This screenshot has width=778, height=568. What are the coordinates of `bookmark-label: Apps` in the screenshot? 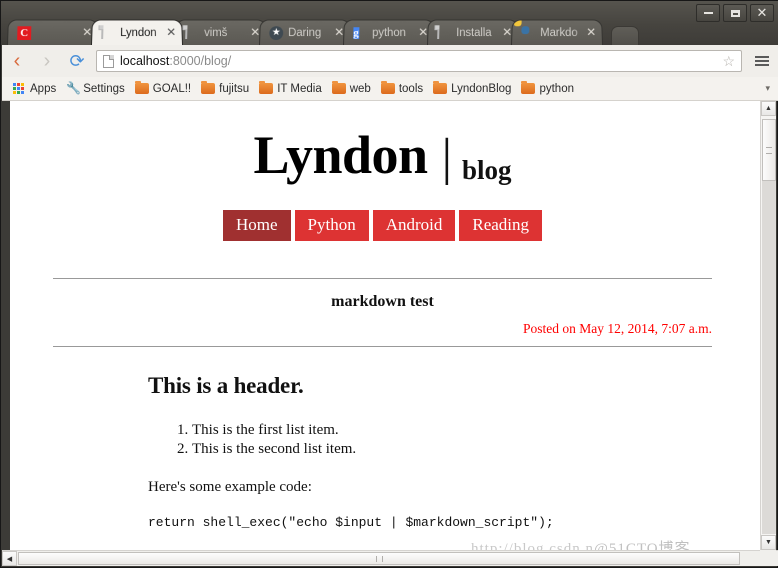 It's located at (43, 88).